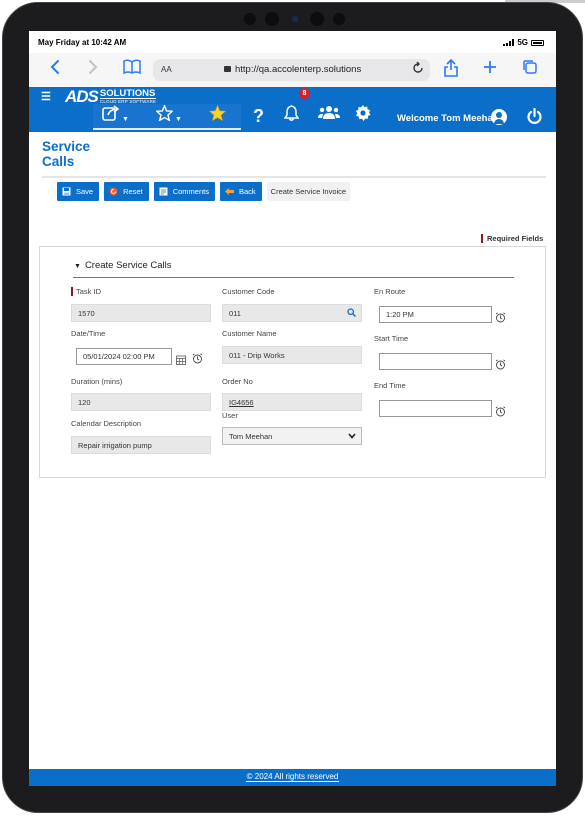 The width and height of the screenshot is (585, 817). What do you see at coordinates (249, 333) in the screenshot?
I see `customer-name-label: Customer Name` at bounding box center [249, 333].